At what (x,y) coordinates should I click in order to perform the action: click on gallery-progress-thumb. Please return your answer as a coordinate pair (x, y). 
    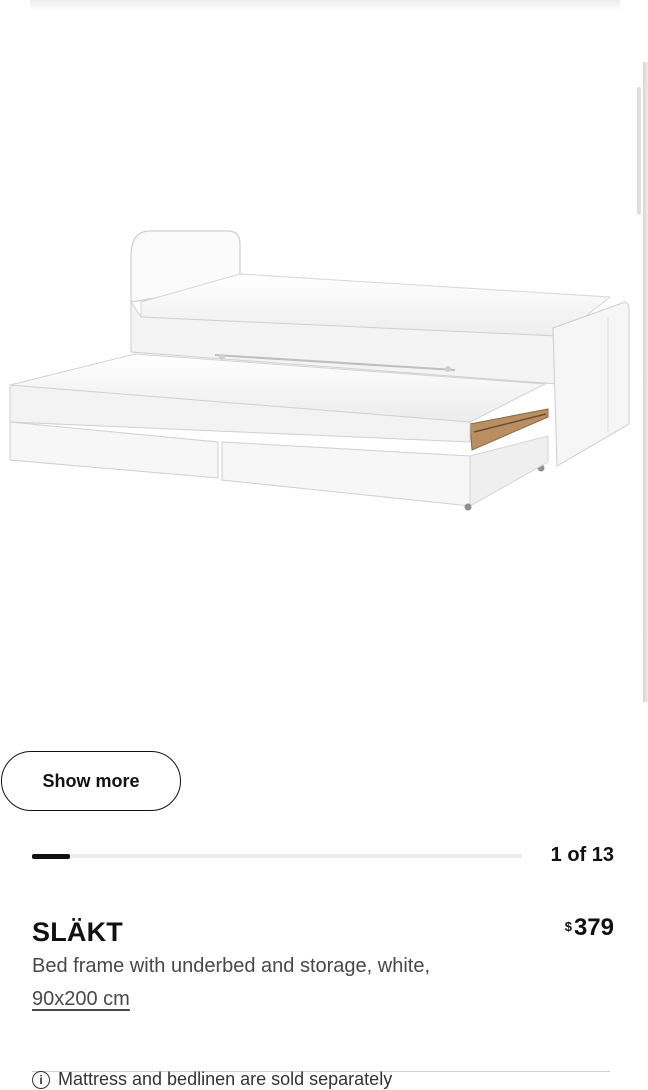
    Looking at the image, I should click on (51, 856).